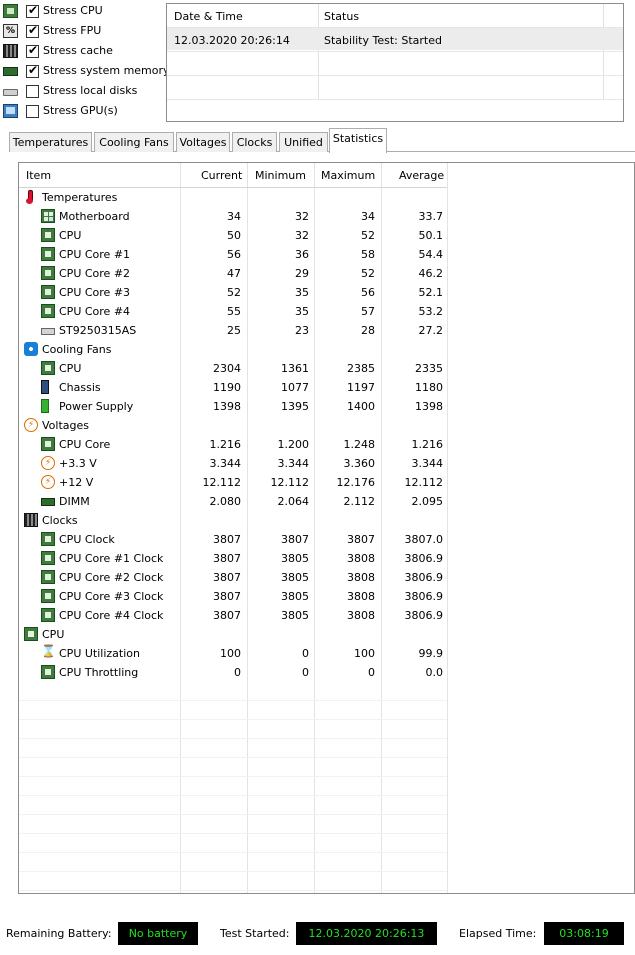 This screenshot has height=955, width=635. I want to click on test-started-label: Test Started:, so click(255, 933).